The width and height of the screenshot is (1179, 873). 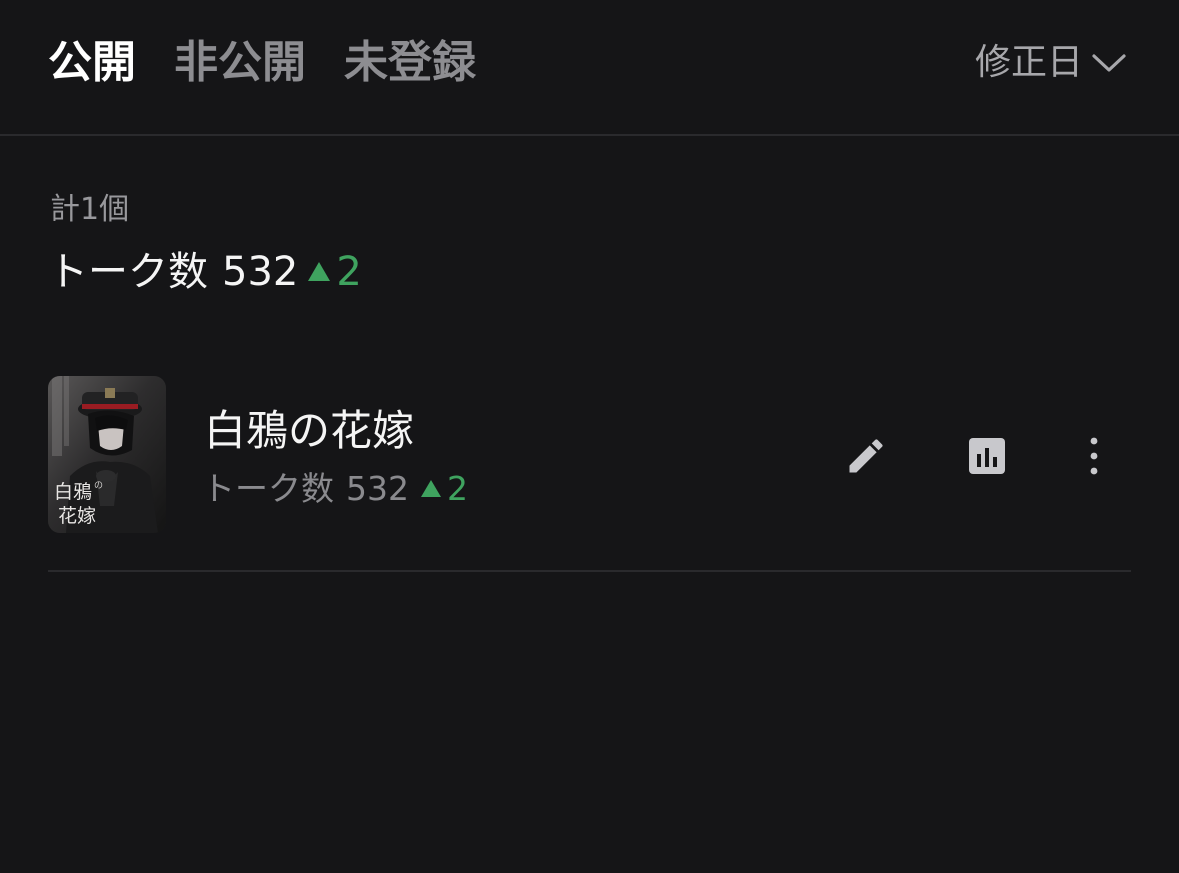 What do you see at coordinates (309, 431) in the screenshot?
I see `item-title: 白鴉の花嫁` at bounding box center [309, 431].